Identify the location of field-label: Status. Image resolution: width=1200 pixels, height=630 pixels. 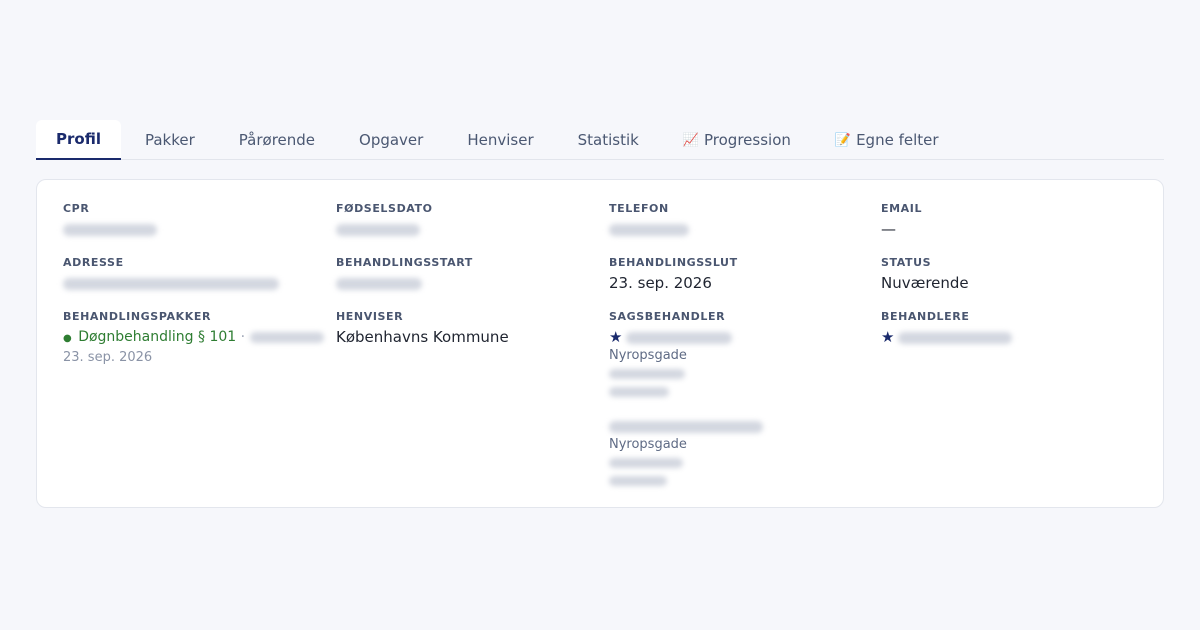
(906, 262).